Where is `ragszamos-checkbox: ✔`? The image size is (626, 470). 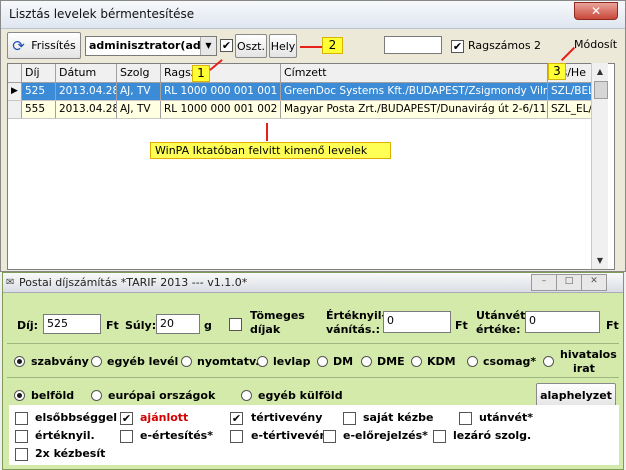 ragszamos-checkbox: ✔ is located at coordinates (457, 46).